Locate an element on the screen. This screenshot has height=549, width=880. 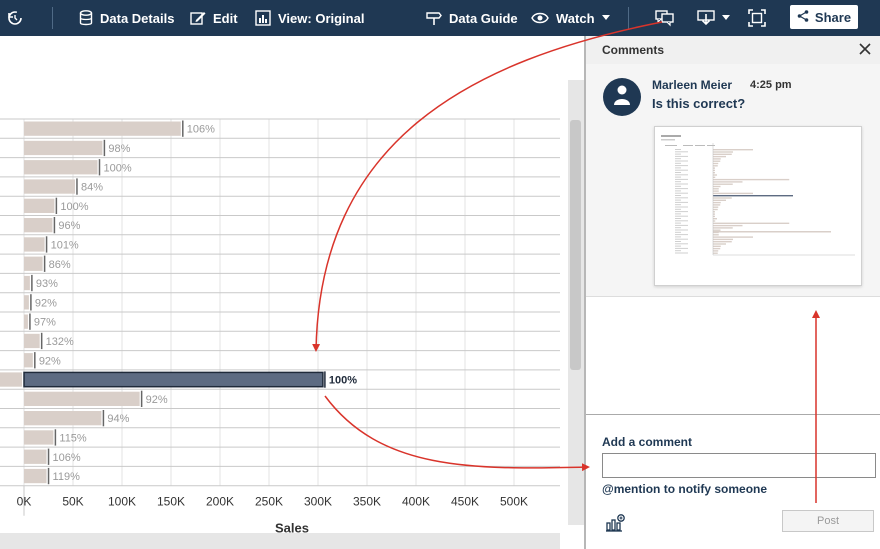
data-guide-button: Data Guide is located at coordinates (472, 18).